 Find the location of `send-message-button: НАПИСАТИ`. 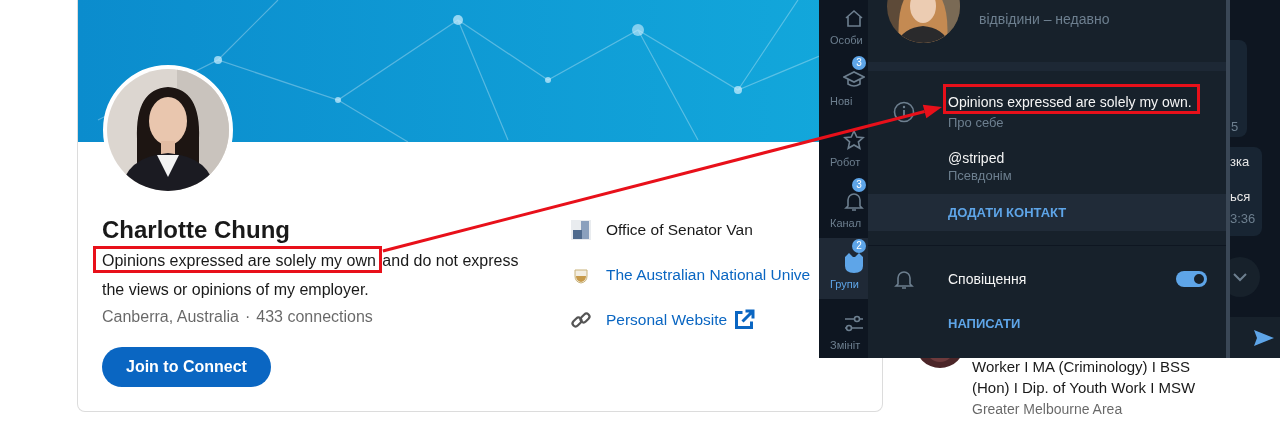

send-message-button: НАПИСАТИ is located at coordinates (1047, 323).